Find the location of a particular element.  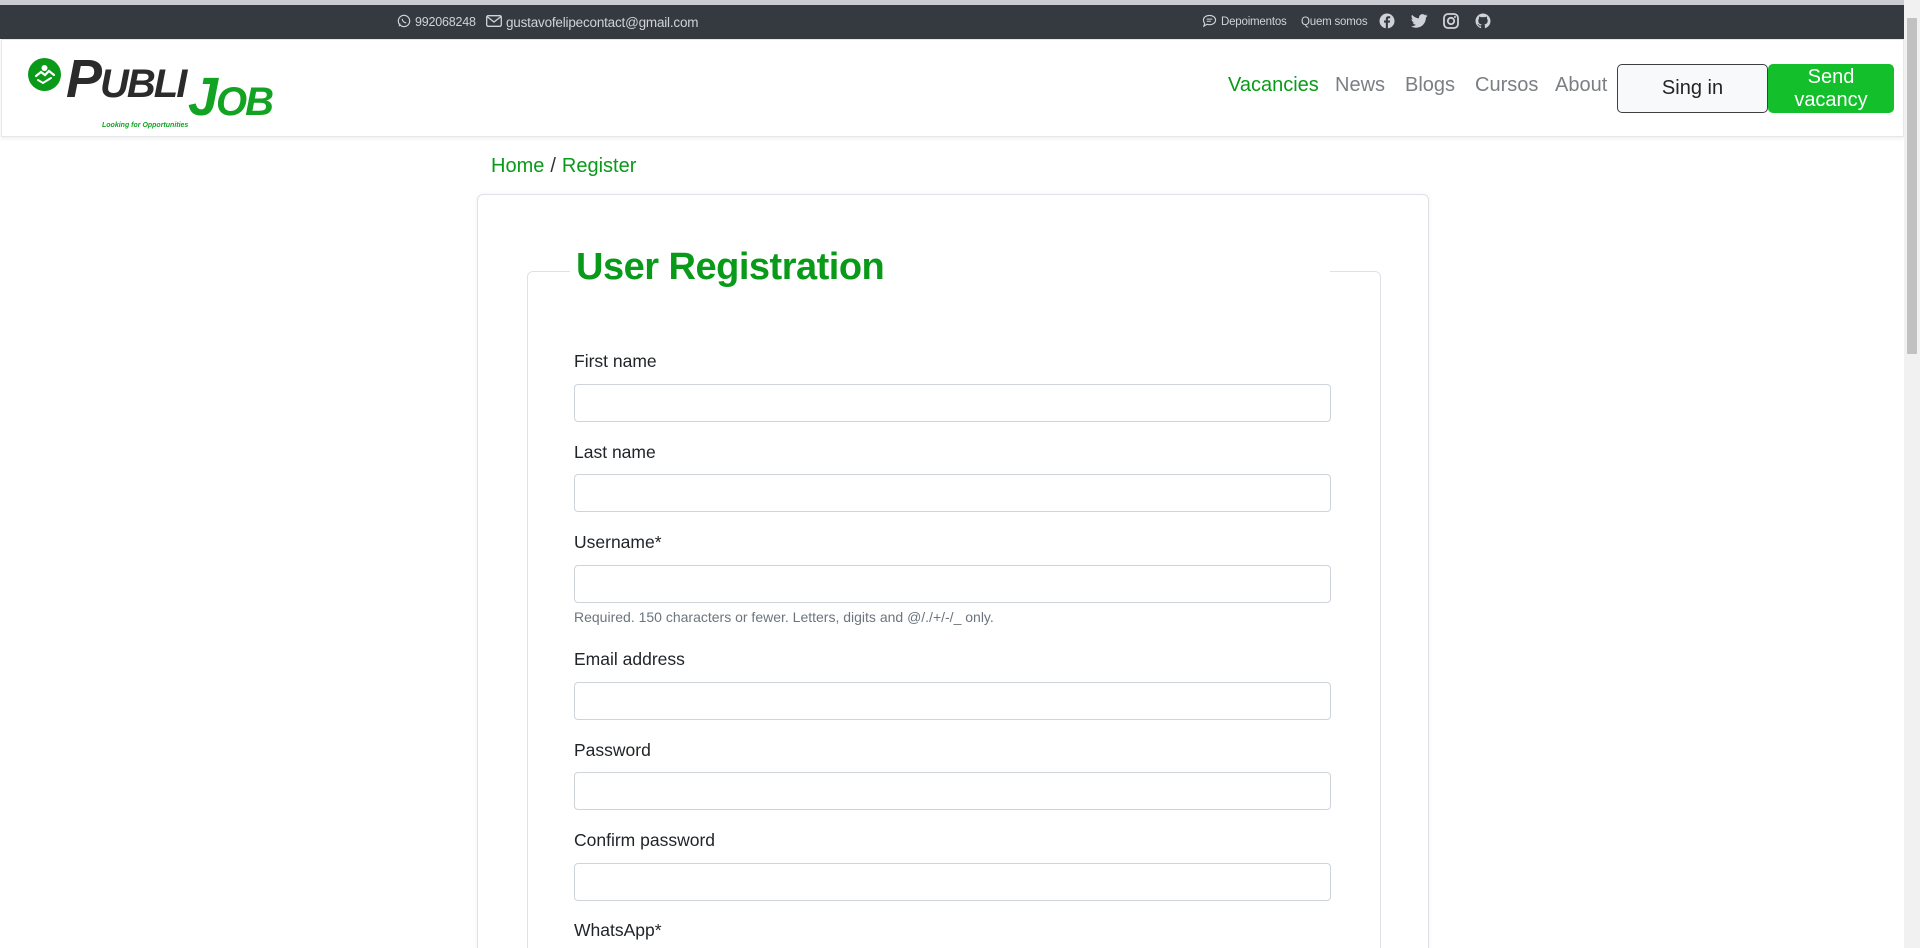

last-name-label: Last name is located at coordinates (615, 452).